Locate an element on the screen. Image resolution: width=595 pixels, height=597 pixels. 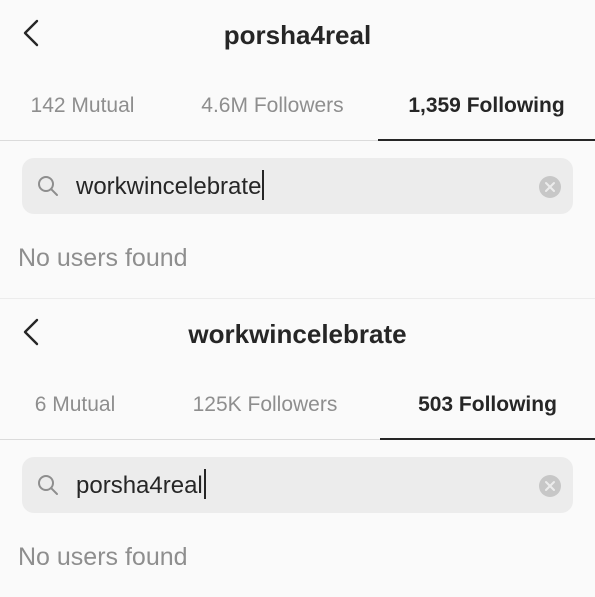
tab-followers: 4.6M Followers is located at coordinates (272, 109).